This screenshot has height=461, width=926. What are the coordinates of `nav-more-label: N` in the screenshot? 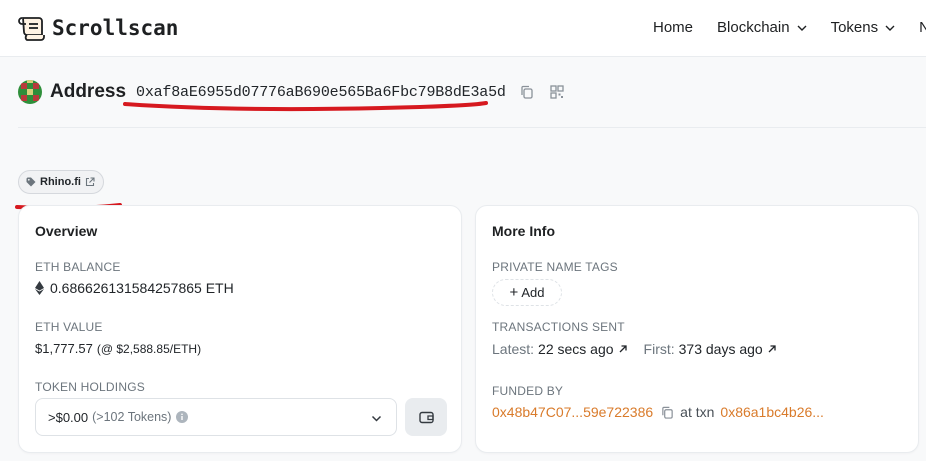 It's located at (922, 27).